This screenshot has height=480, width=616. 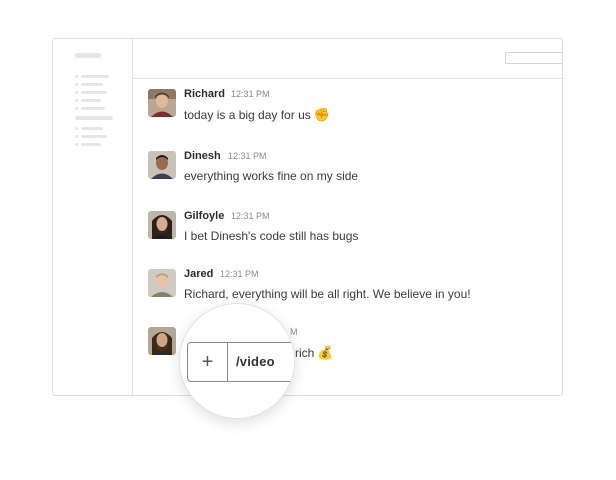 I want to click on message-text: today is a big day for us ✊, so click(x=257, y=115).